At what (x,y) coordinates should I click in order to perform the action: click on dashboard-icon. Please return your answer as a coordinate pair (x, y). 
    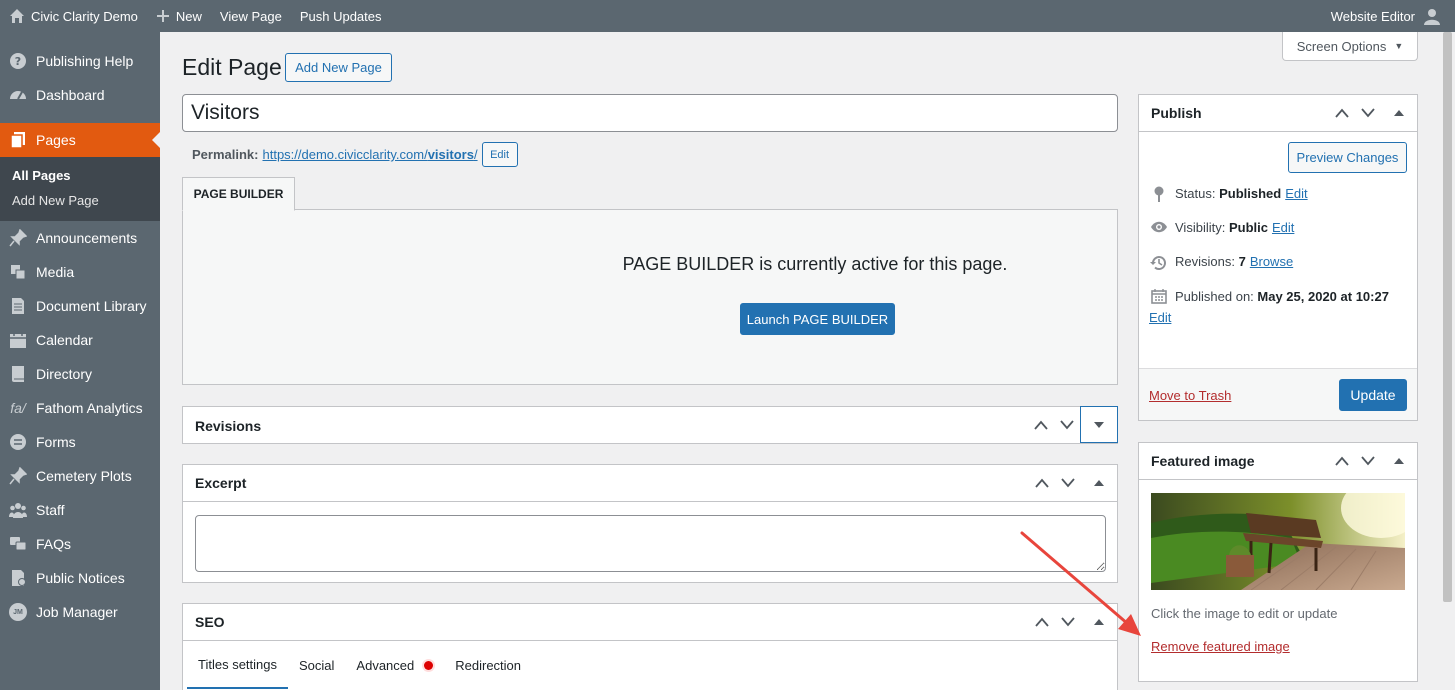
    Looking at the image, I should click on (18, 95).